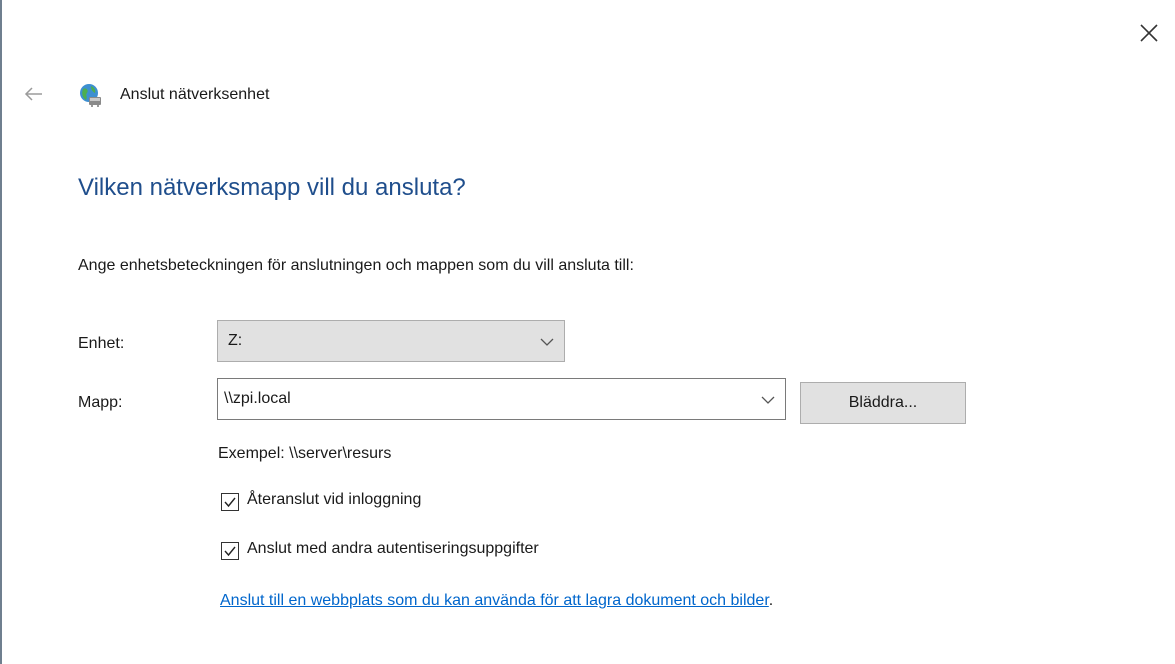 The image size is (1175, 664). Describe the element at coordinates (334, 499) in the screenshot. I see `reconnect-label: Återanslut vid inloggning` at that location.